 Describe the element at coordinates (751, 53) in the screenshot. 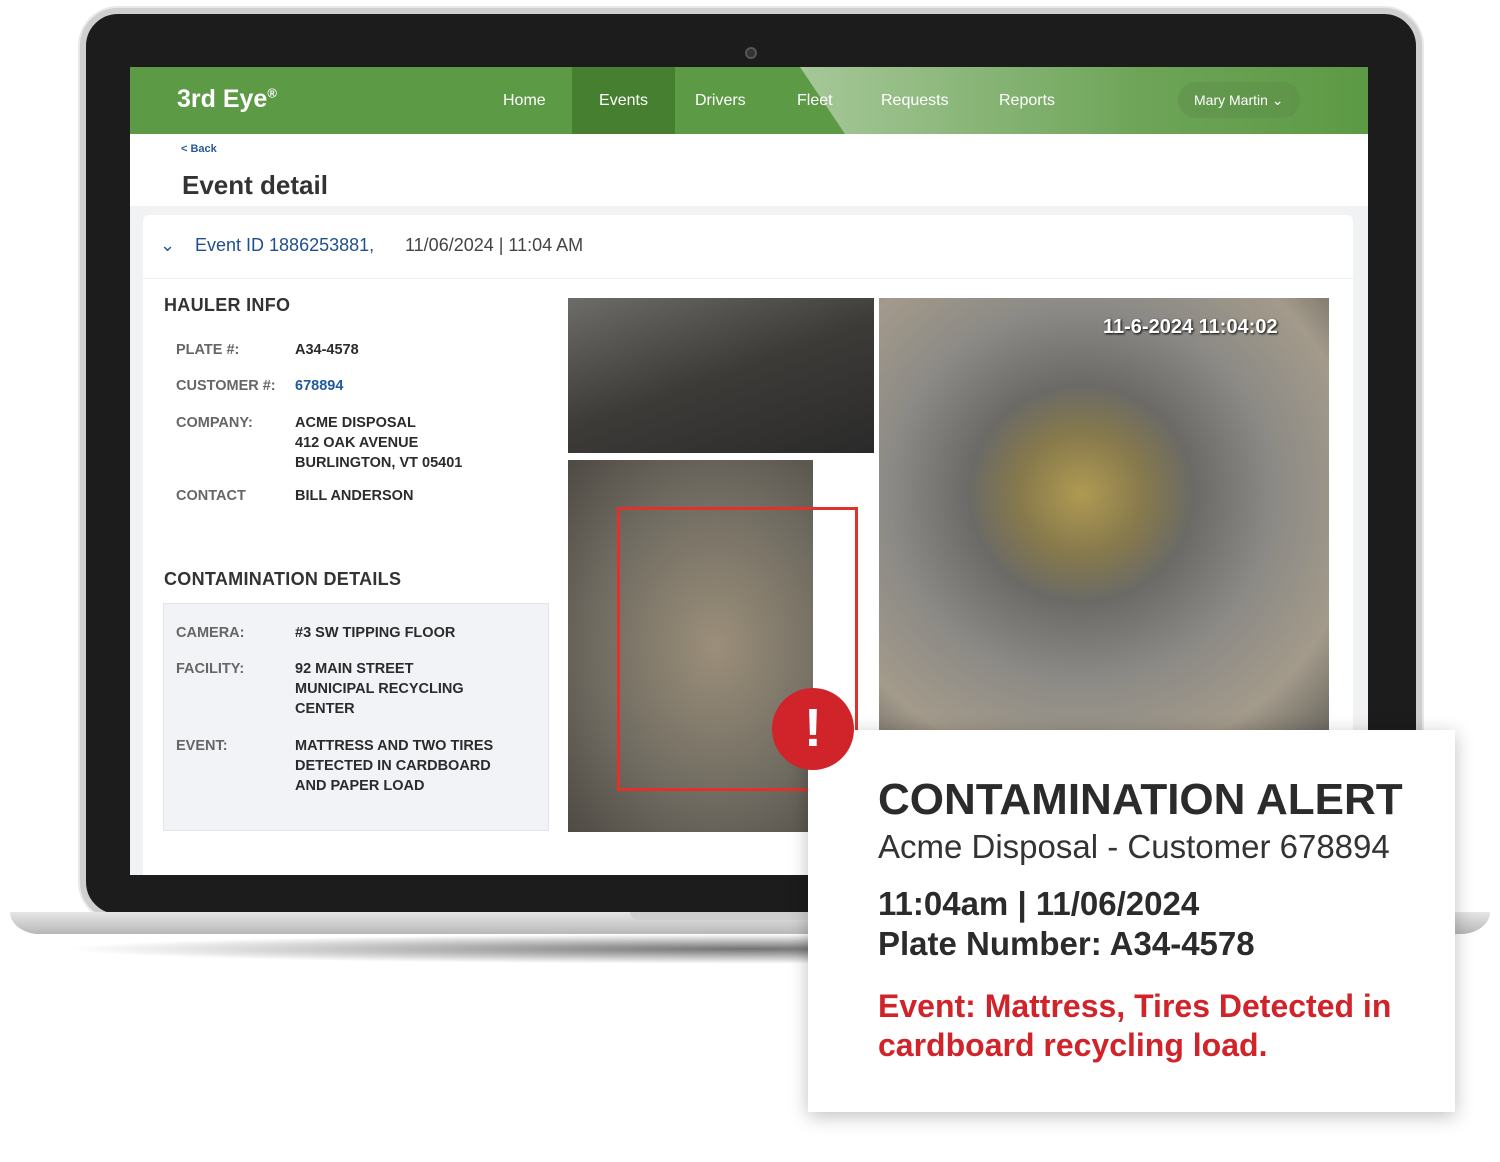

I see `webcam-icon` at that location.